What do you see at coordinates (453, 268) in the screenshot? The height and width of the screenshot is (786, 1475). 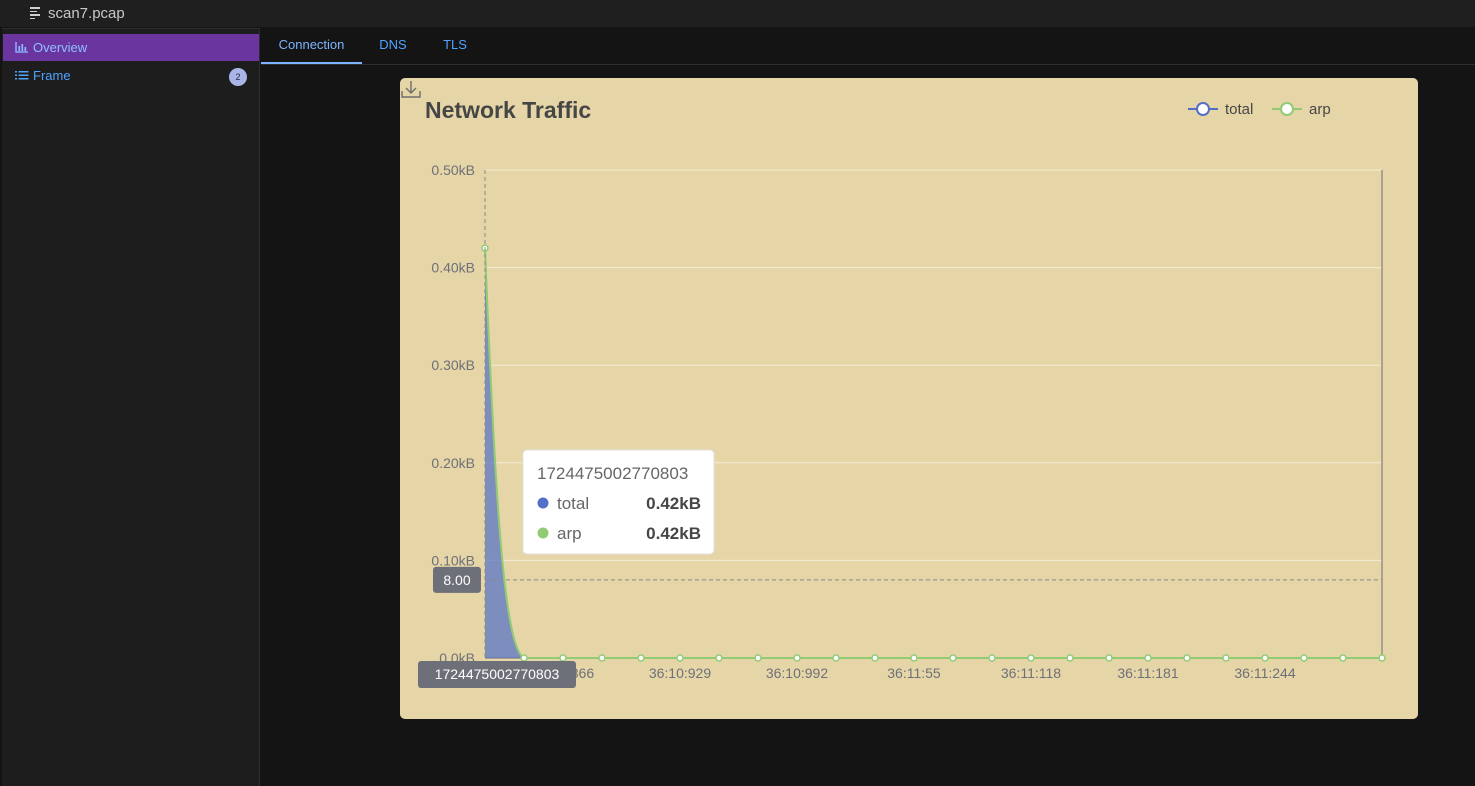 I see `y-tick-label: 0.40kB` at bounding box center [453, 268].